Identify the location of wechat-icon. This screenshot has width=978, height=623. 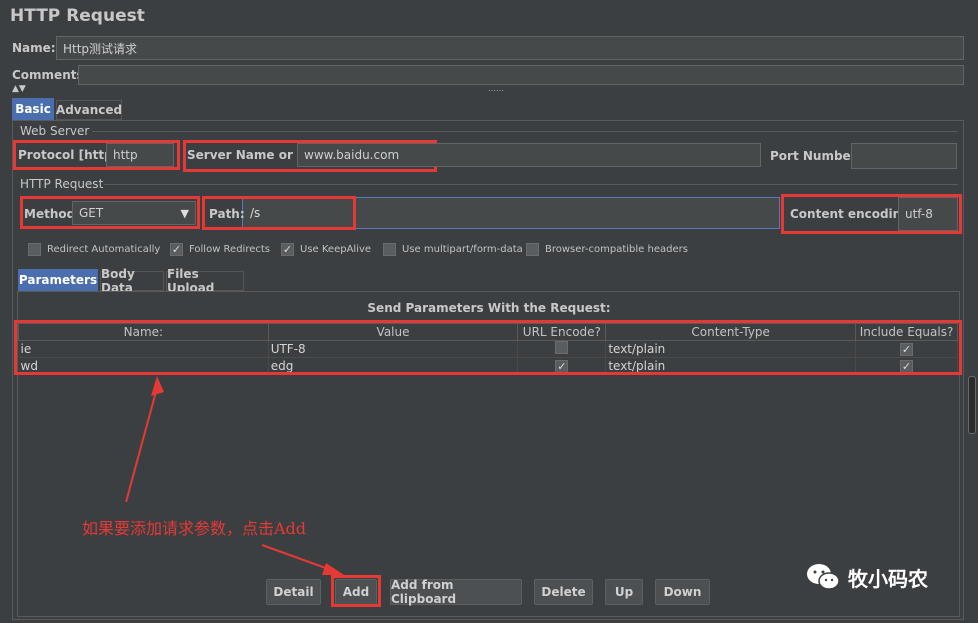
(823, 577).